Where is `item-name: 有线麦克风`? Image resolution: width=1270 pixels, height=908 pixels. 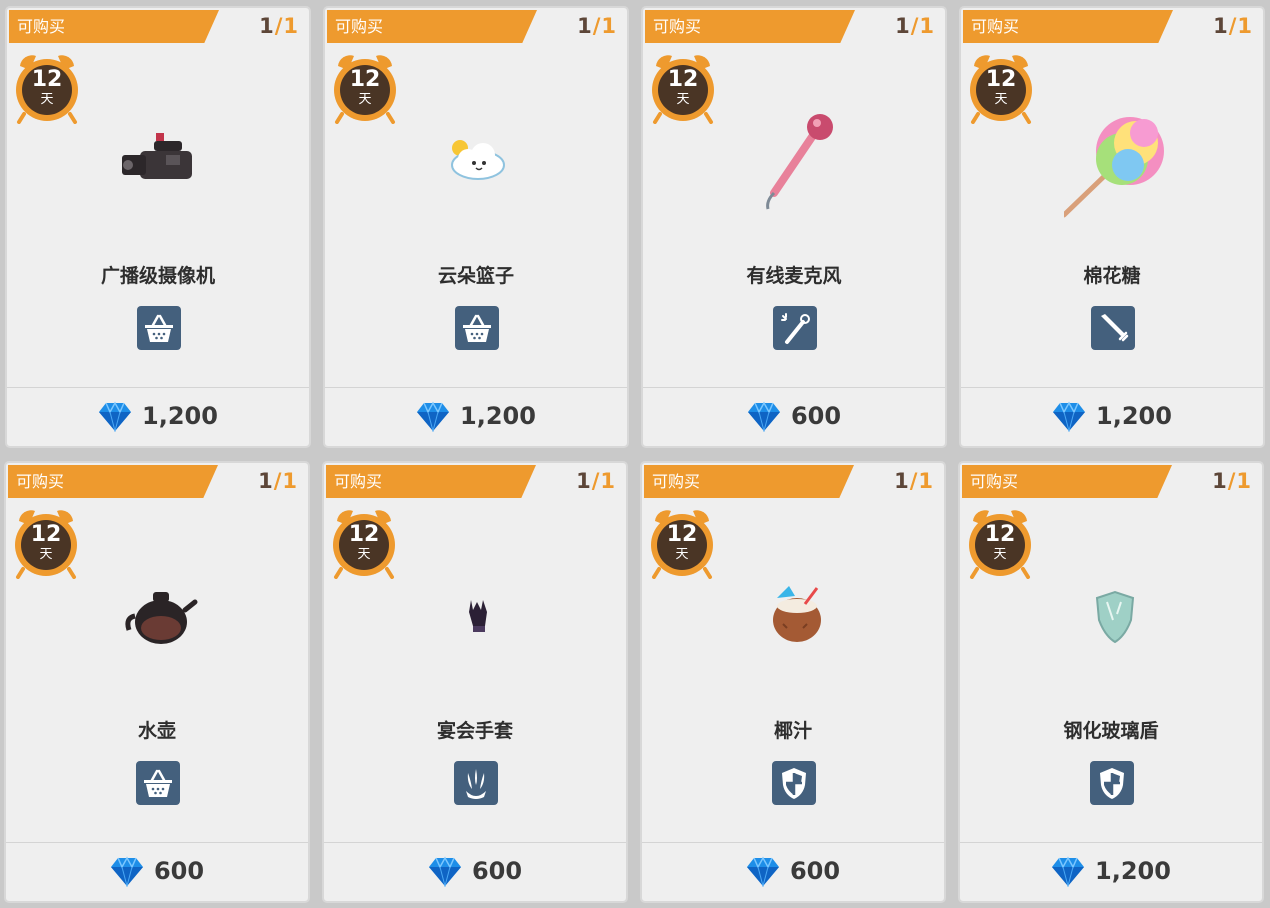
item-name: 有线麦克风 is located at coordinates (794, 276).